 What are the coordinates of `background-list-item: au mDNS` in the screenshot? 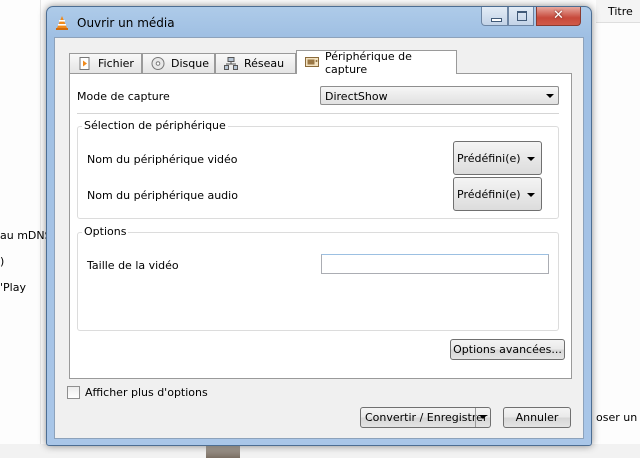 It's located at (26, 235).